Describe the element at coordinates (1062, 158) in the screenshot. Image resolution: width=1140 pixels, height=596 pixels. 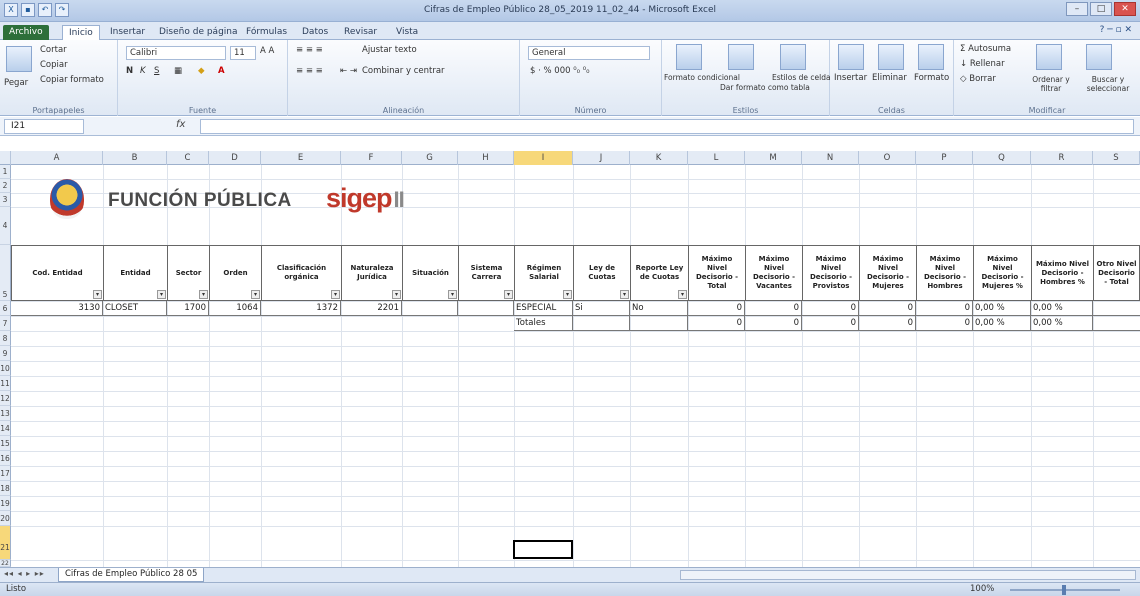
I see `col-header-r: R` at that location.